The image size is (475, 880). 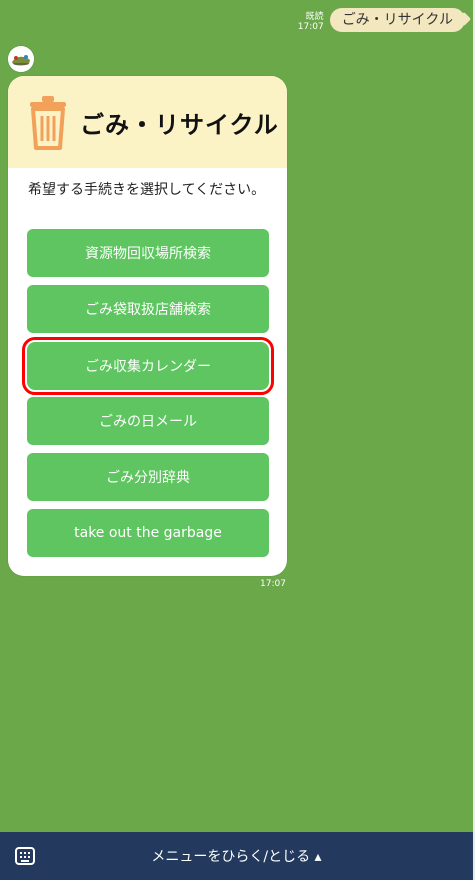 I want to click on read-label: 既読, so click(x=314, y=17).